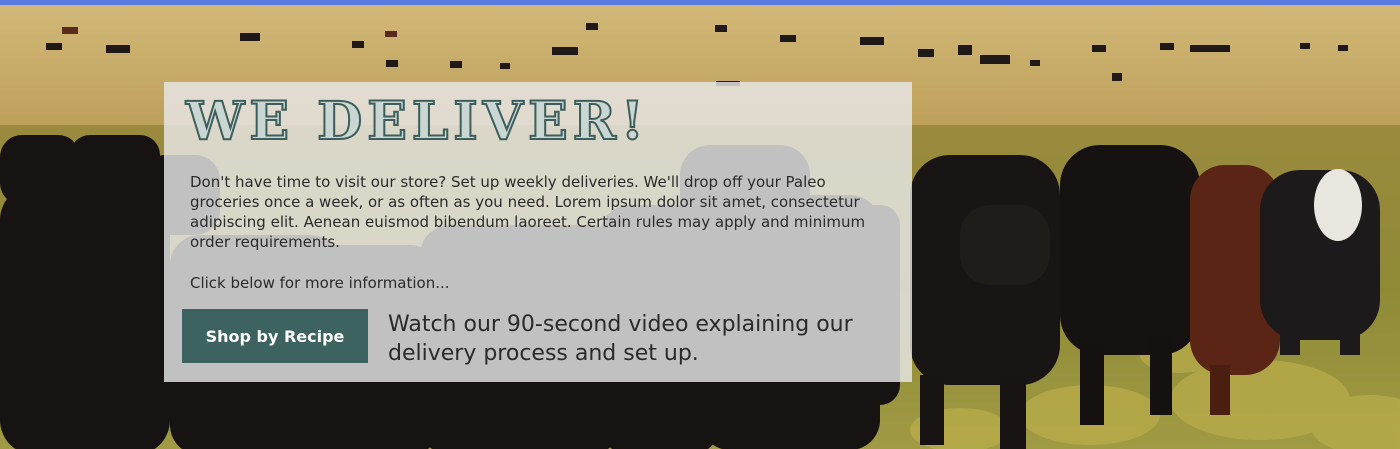 The width and height of the screenshot is (1400, 449). Describe the element at coordinates (275, 336) in the screenshot. I see `shop-by-recipe-button: Shop by Recipe` at that location.